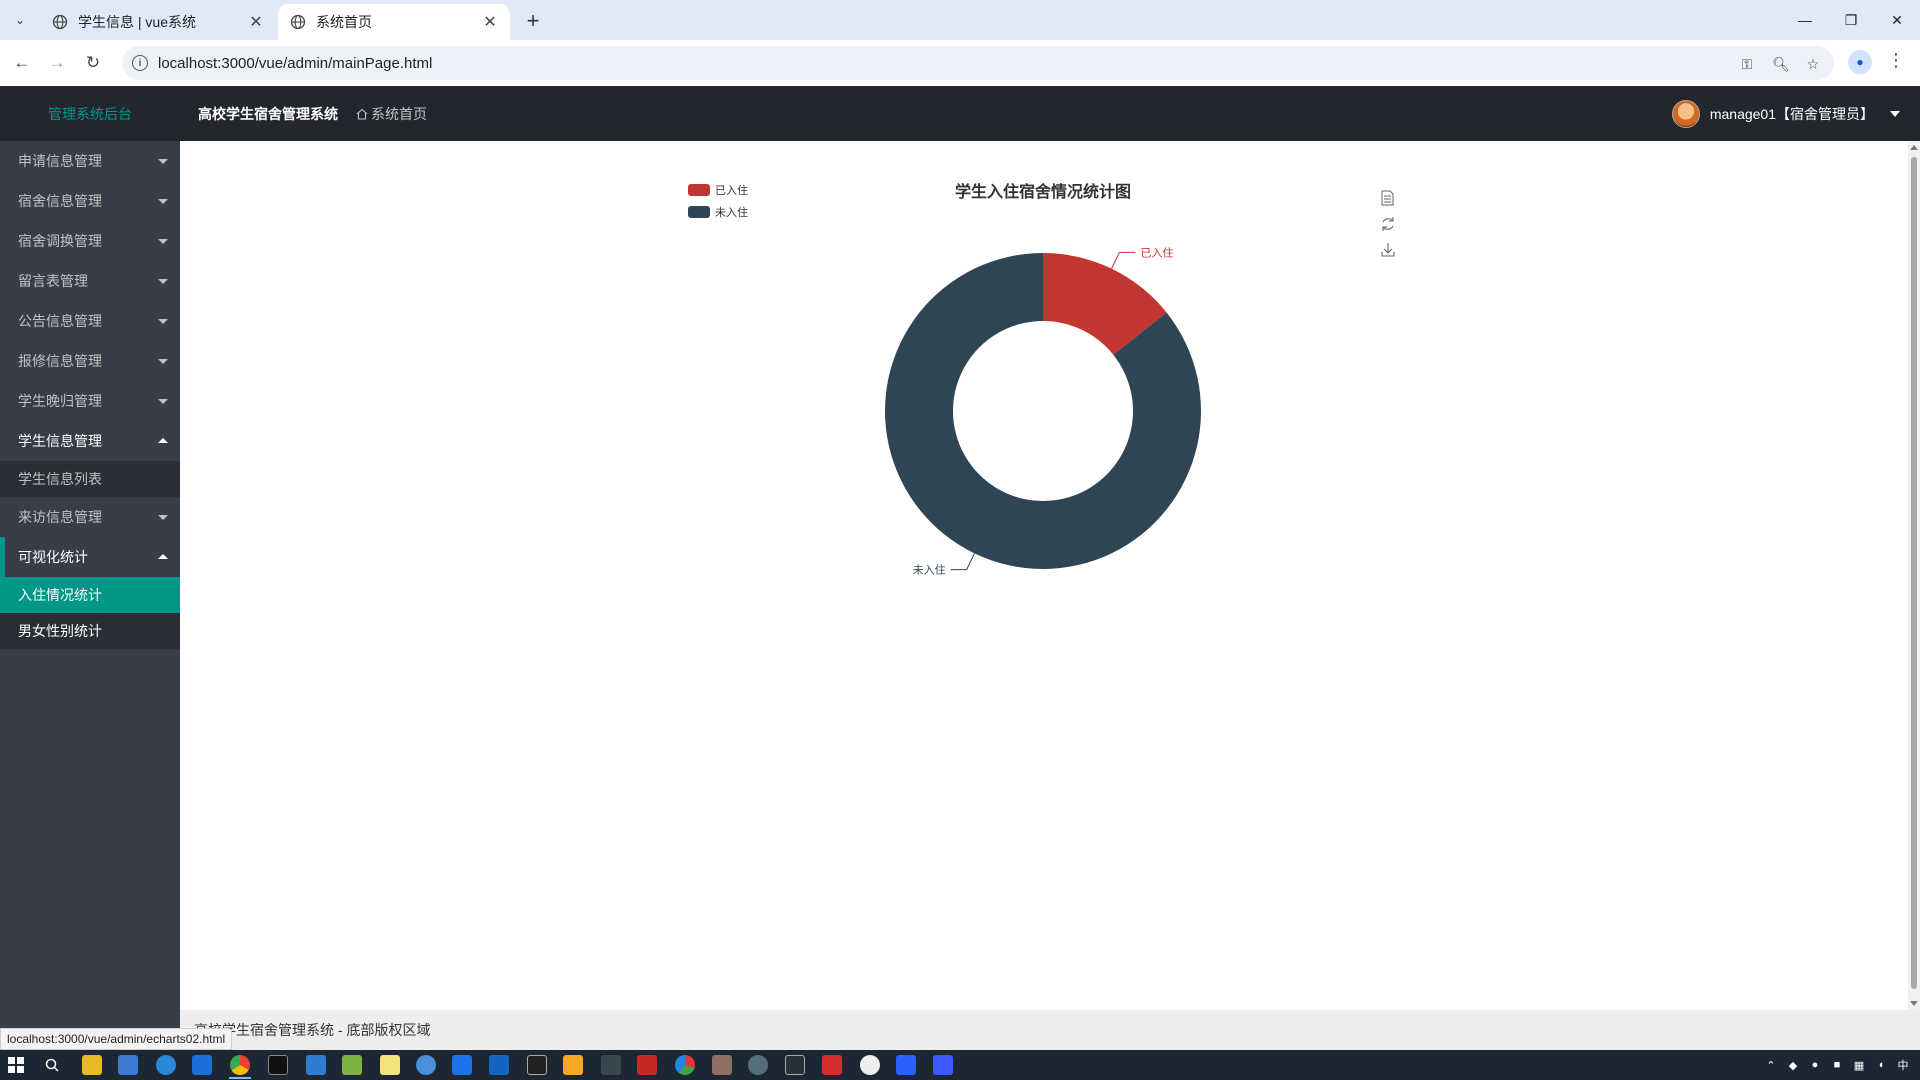 The height and width of the screenshot is (1080, 1920). I want to click on sidebar-item-dormitory: 宿舍信息管理, so click(90, 201).